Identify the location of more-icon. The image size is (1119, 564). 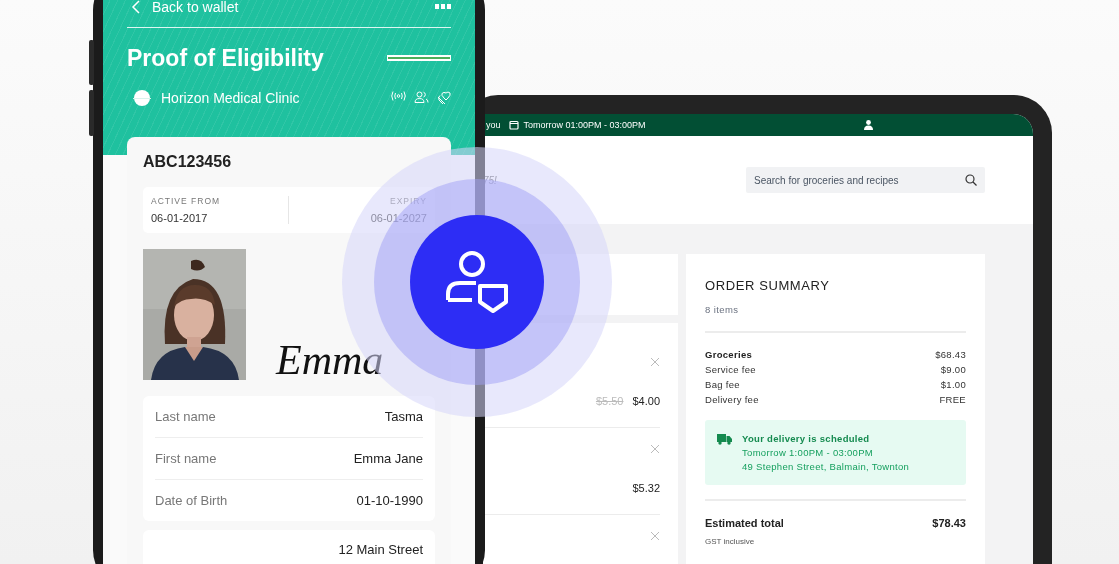
(443, 7).